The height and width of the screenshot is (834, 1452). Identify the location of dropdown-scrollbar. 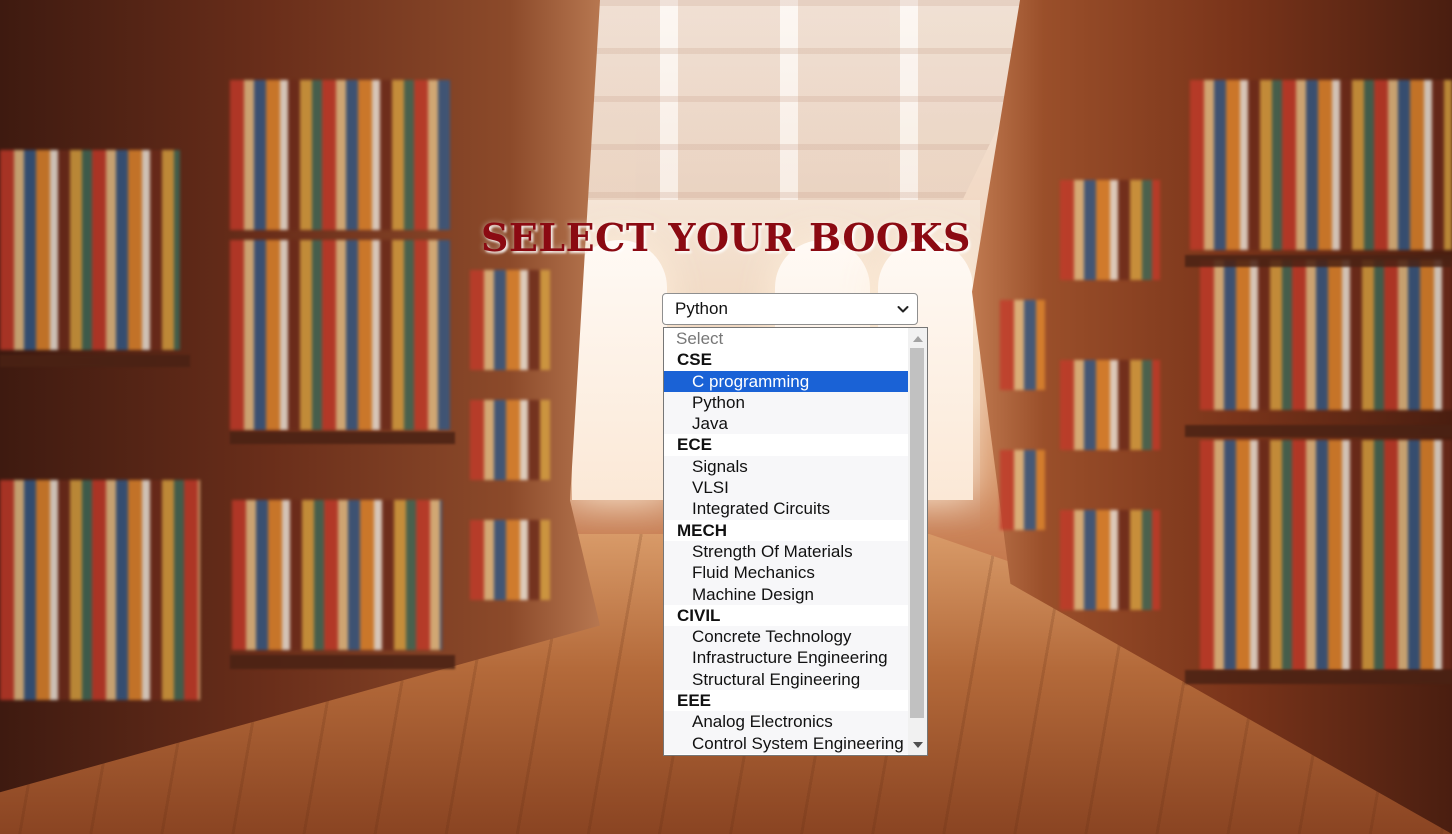
(917, 541).